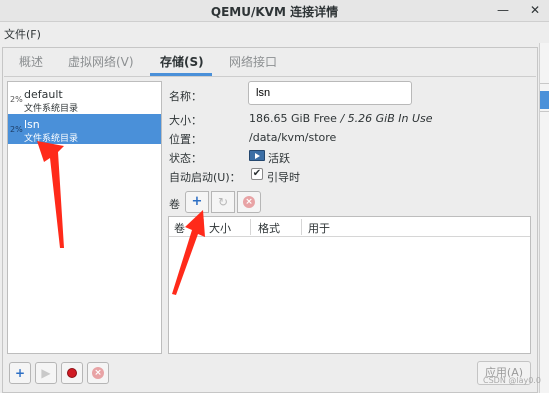  I want to click on autostart-value: 引导时, so click(283, 177).